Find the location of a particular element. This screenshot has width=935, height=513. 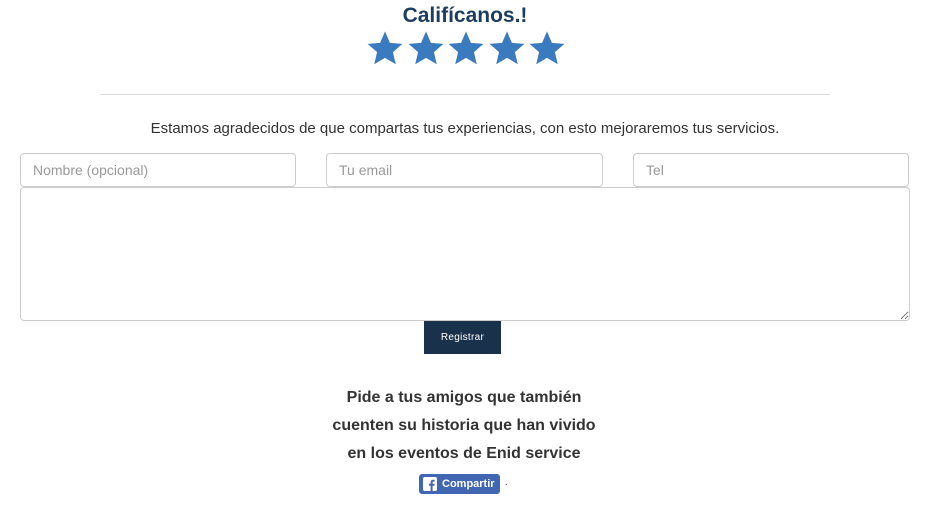

invite-line: Pide a tus amigos que también is located at coordinates (464, 397).